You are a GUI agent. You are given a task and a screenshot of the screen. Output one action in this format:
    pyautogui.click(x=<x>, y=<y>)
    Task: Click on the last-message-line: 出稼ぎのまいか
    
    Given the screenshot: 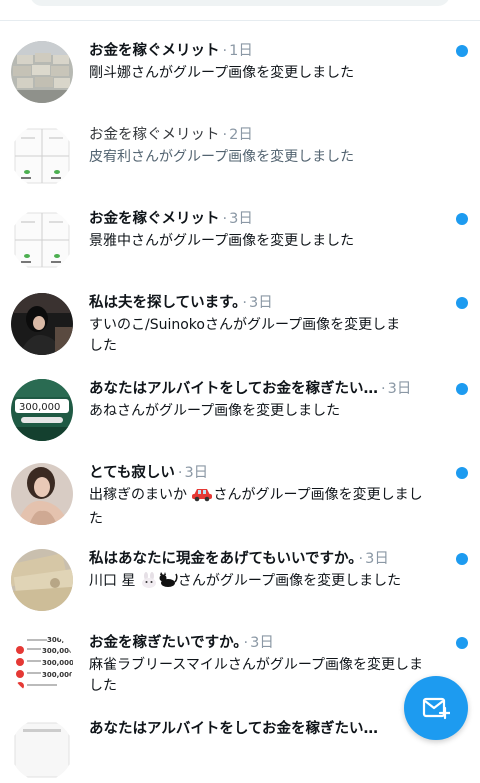 What is the action you would take?
    pyautogui.click(x=138, y=495)
    